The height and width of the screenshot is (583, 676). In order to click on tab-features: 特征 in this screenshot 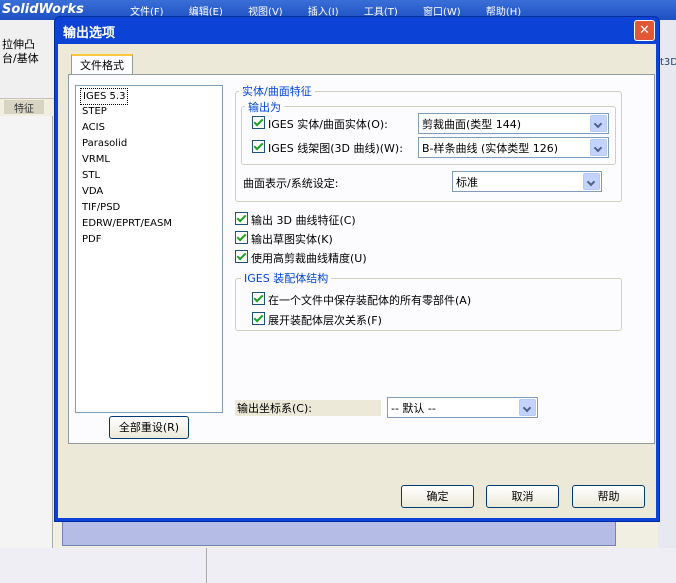, I will do `click(24, 107)`.